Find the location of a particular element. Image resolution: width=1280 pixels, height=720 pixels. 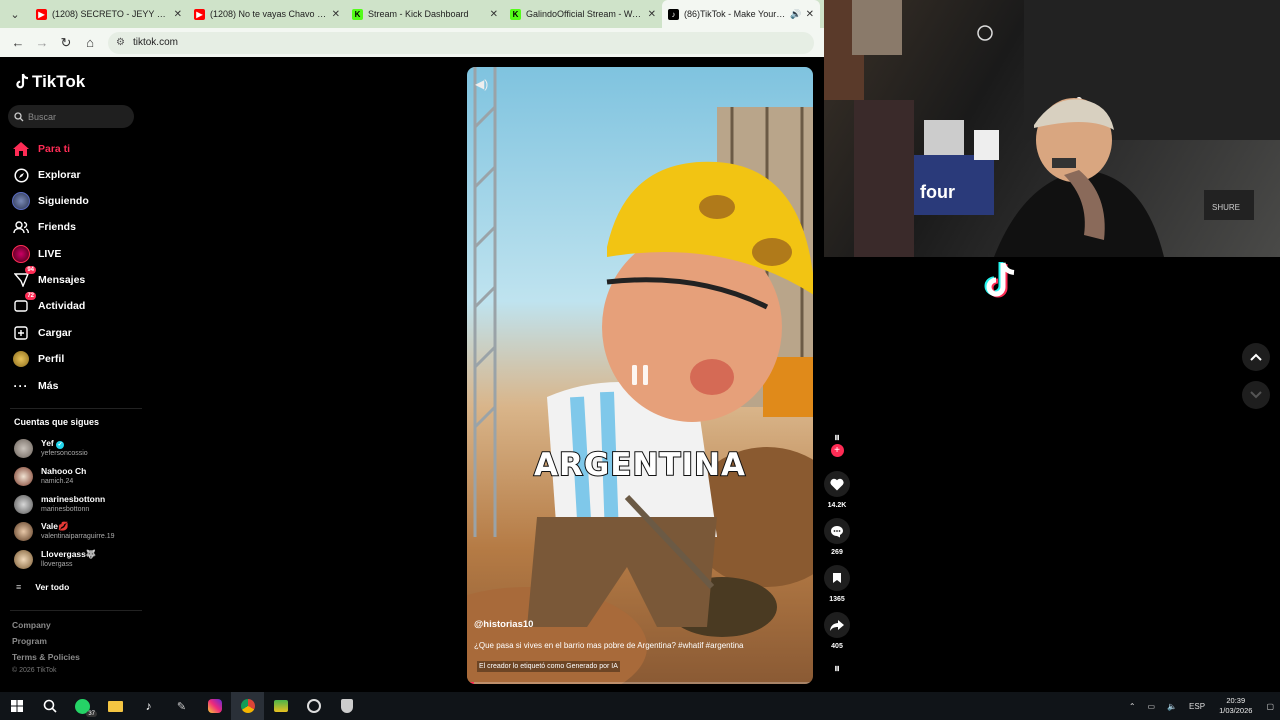

nav-label: Siguiendo is located at coordinates (63, 201).